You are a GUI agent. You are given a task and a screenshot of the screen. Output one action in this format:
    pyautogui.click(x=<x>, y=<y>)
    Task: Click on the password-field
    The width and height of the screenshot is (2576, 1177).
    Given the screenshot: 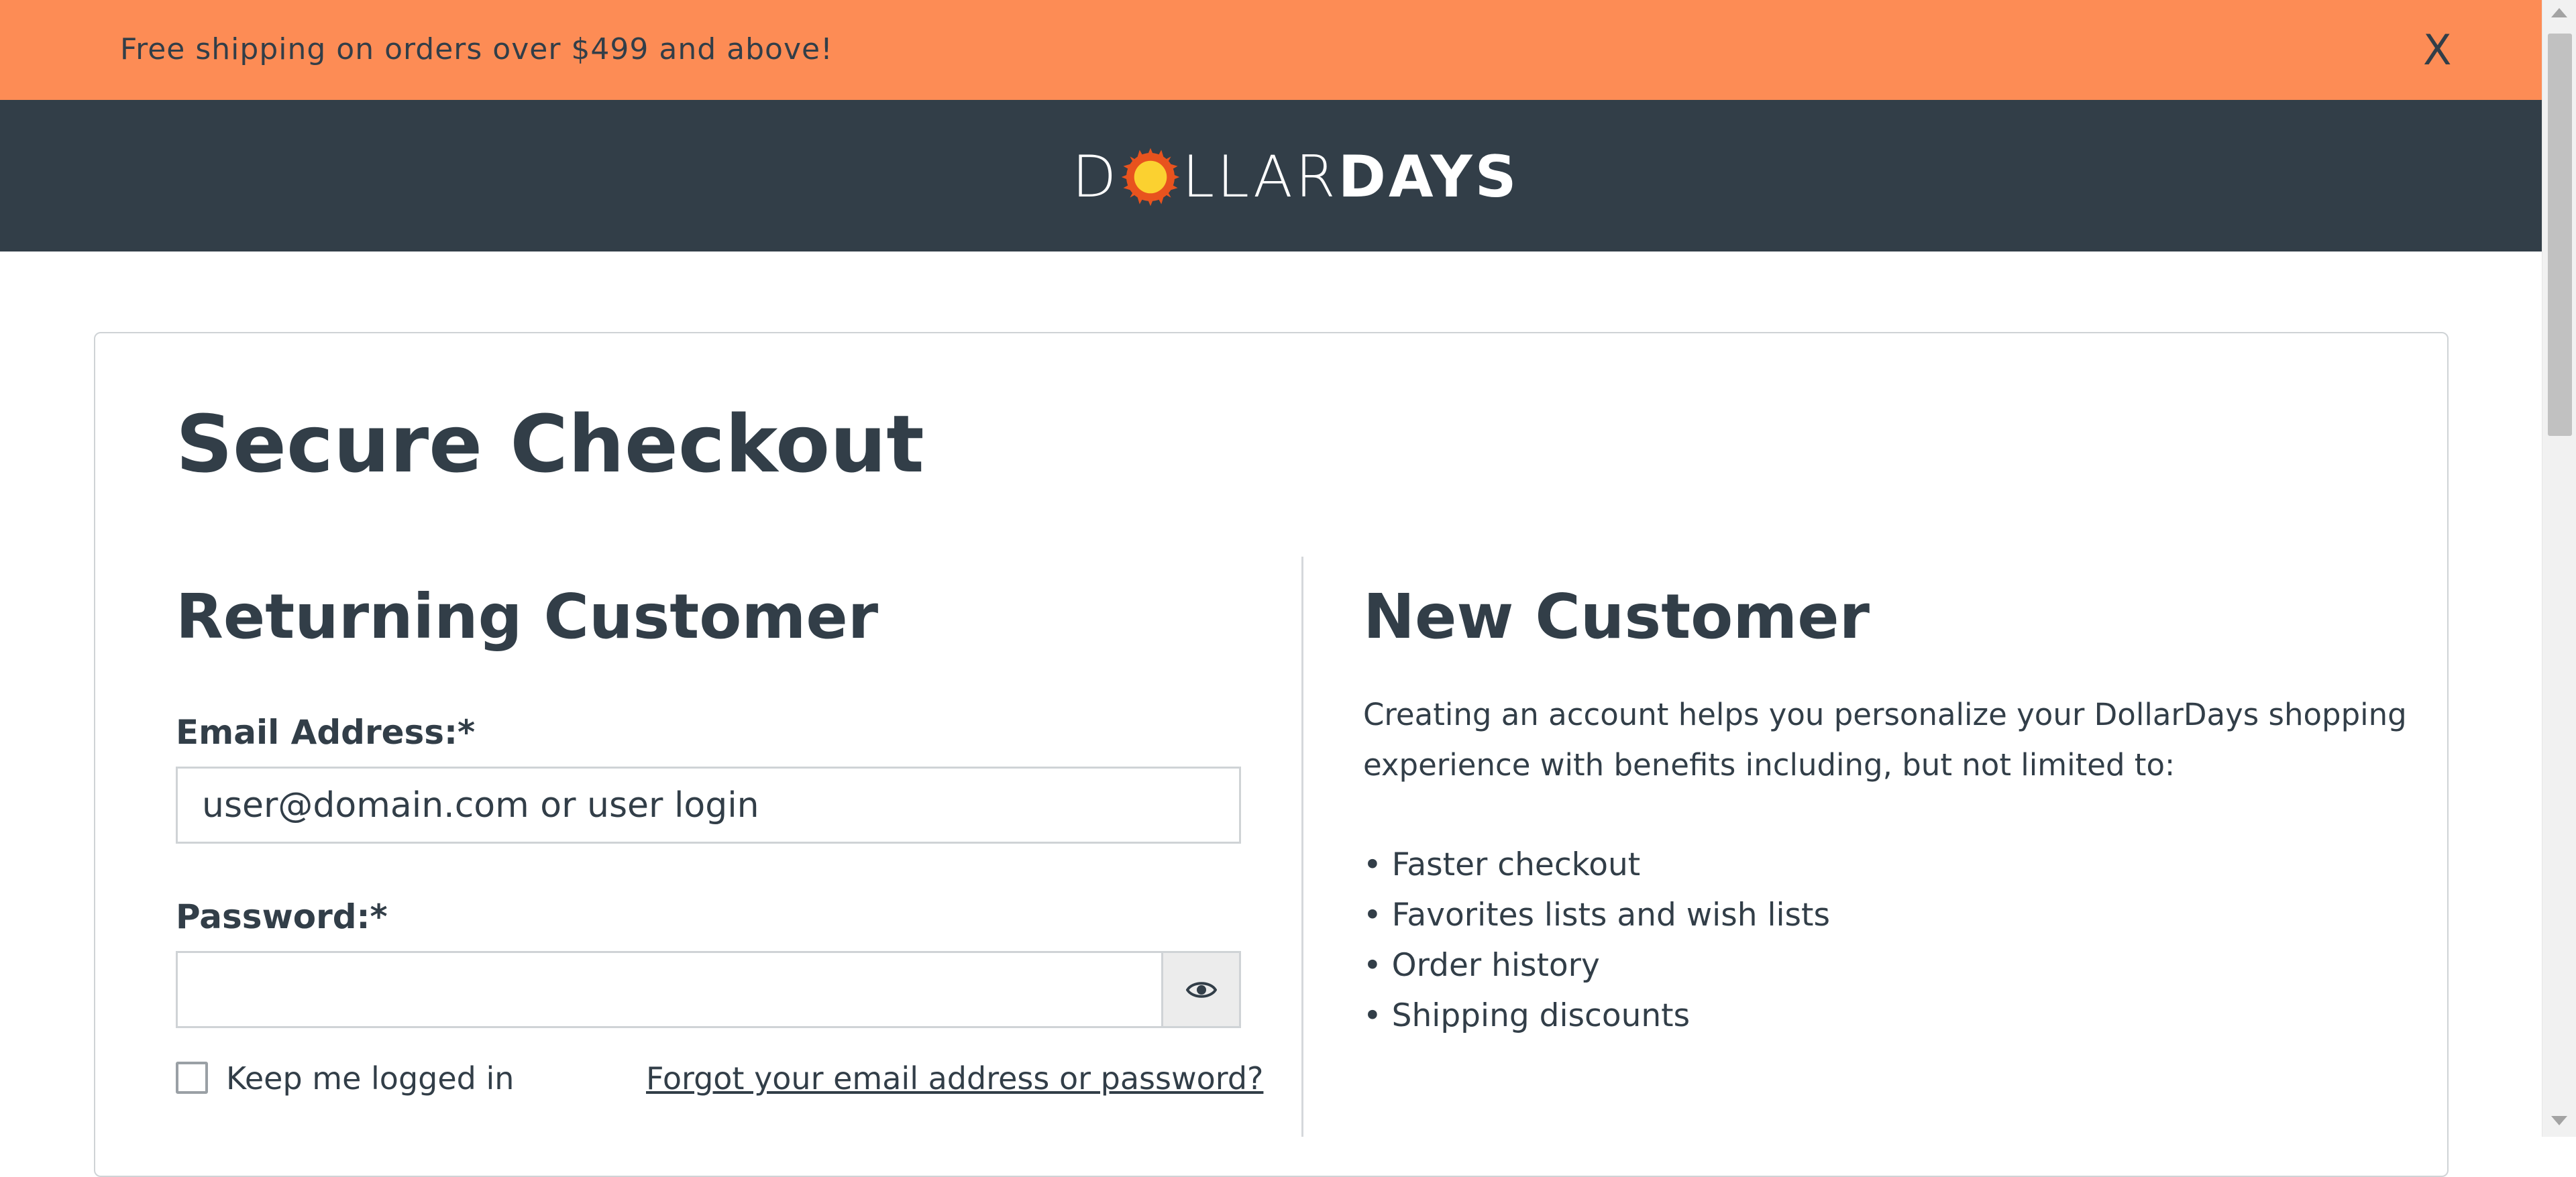 What is the action you would take?
    pyautogui.click(x=669, y=989)
    